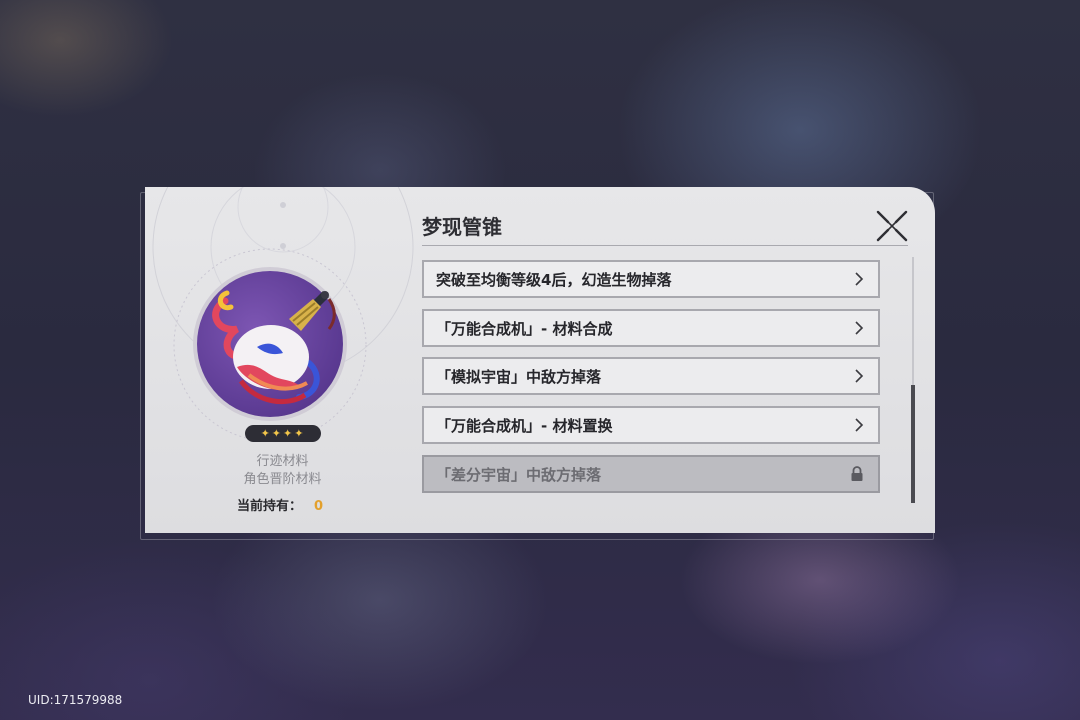  Describe the element at coordinates (651, 425) in the screenshot. I see `source-row: 「万能合成机」- 材料置换` at that location.